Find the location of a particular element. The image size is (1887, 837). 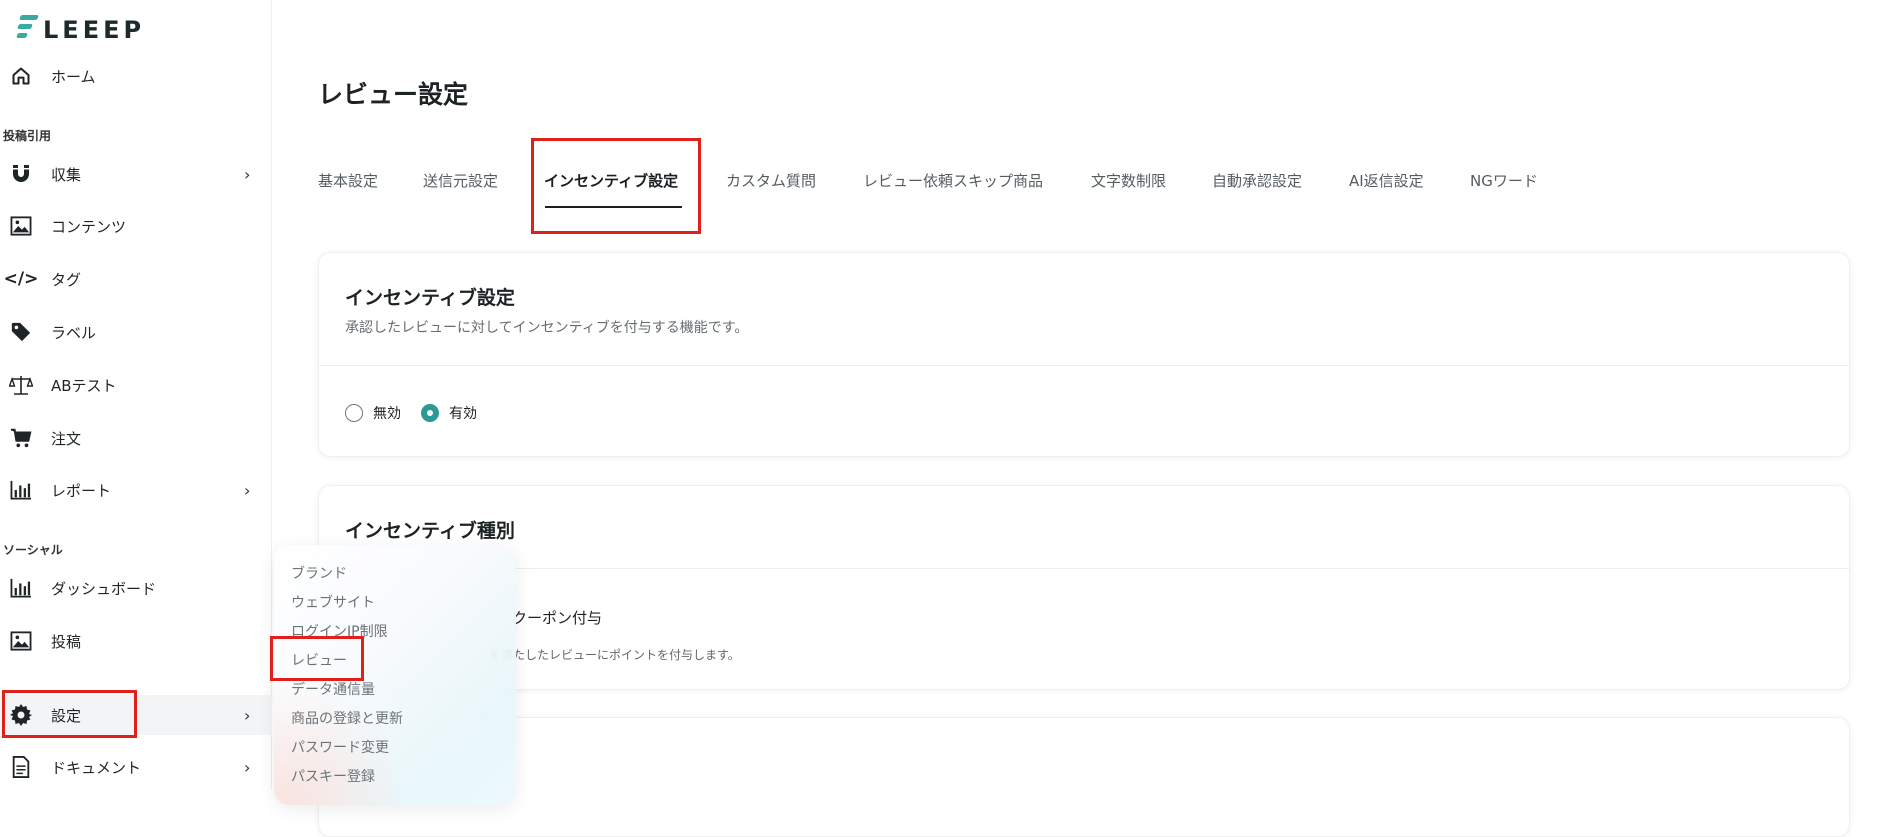

sidebar-item-label: ホーム is located at coordinates (73, 76).